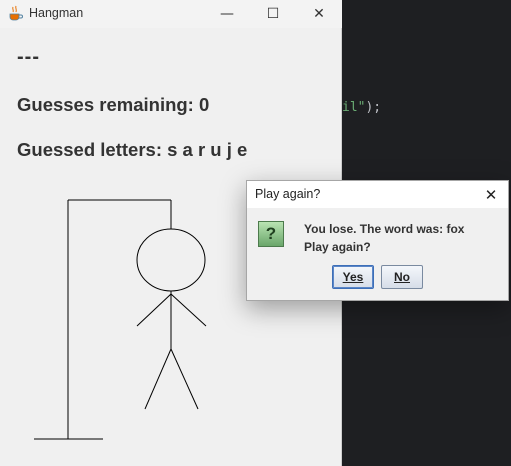 The image size is (511, 466). I want to click on maximize-button: ☐, so click(273, 14).